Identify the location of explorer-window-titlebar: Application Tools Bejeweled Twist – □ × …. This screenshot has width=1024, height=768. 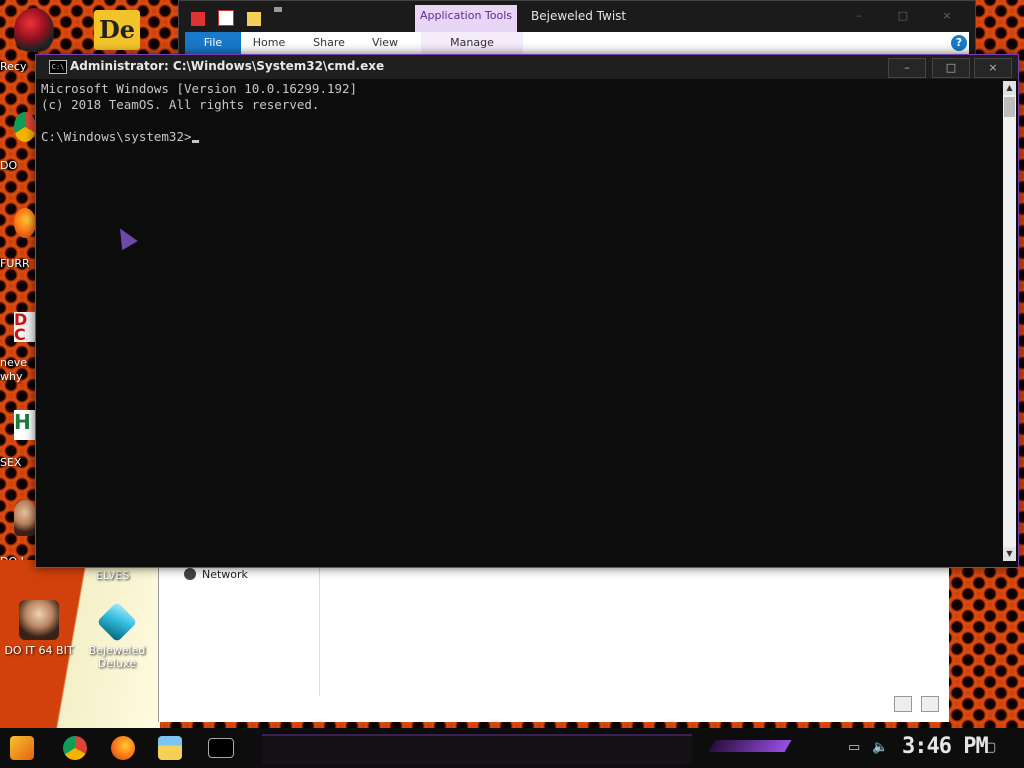
(577, 31).